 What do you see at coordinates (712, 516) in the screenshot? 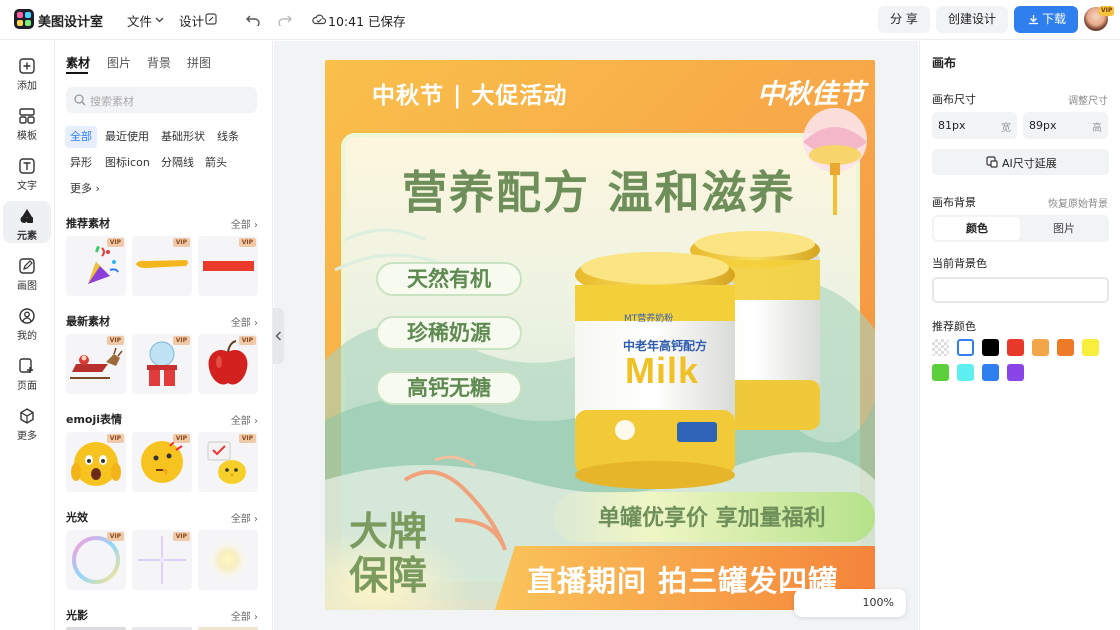
I see `poster-offer: 单罐优享价 享加量福利` at bounding box center [712, 516].